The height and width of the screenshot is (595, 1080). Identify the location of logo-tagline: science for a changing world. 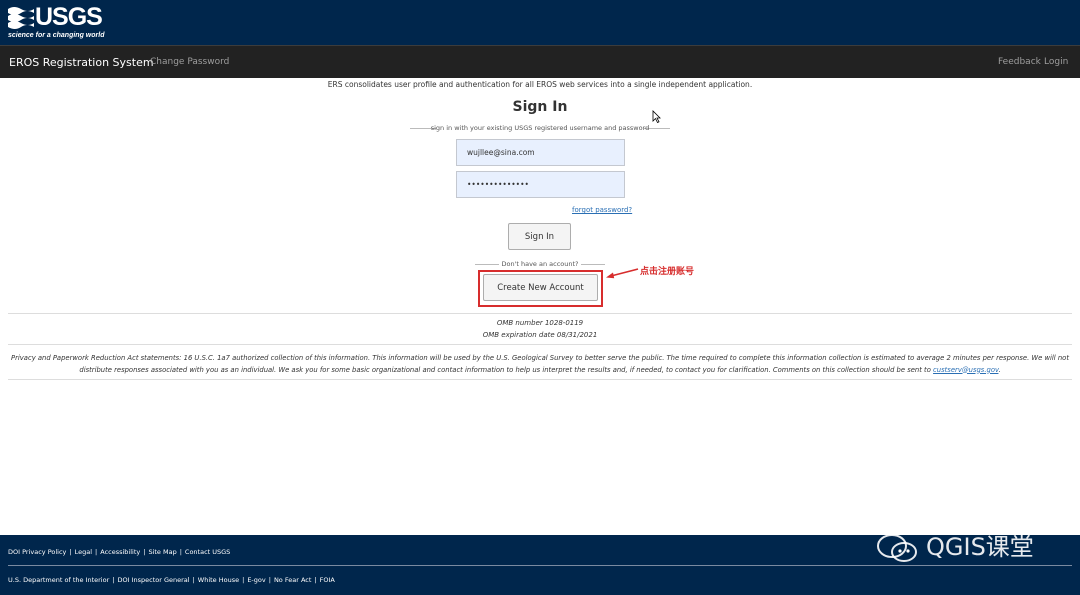
(56, 35).